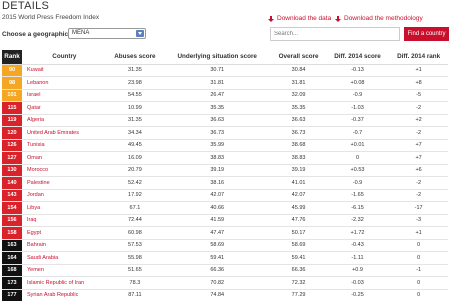  Describe the element at coordinates (12, 208) in the screenshot. I see `rank-cell: 154` at that location.